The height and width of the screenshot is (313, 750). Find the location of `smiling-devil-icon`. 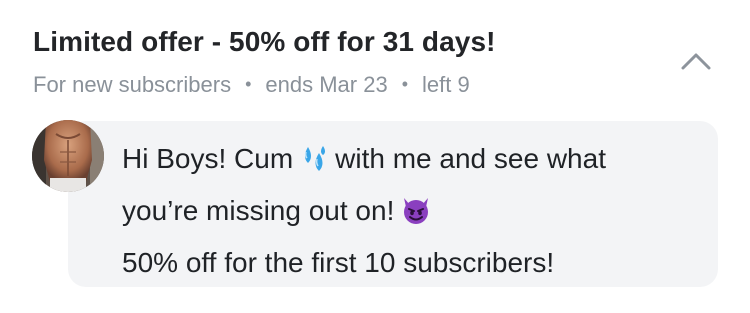

smiling-devil-icon is located at coordinates (416, 217).